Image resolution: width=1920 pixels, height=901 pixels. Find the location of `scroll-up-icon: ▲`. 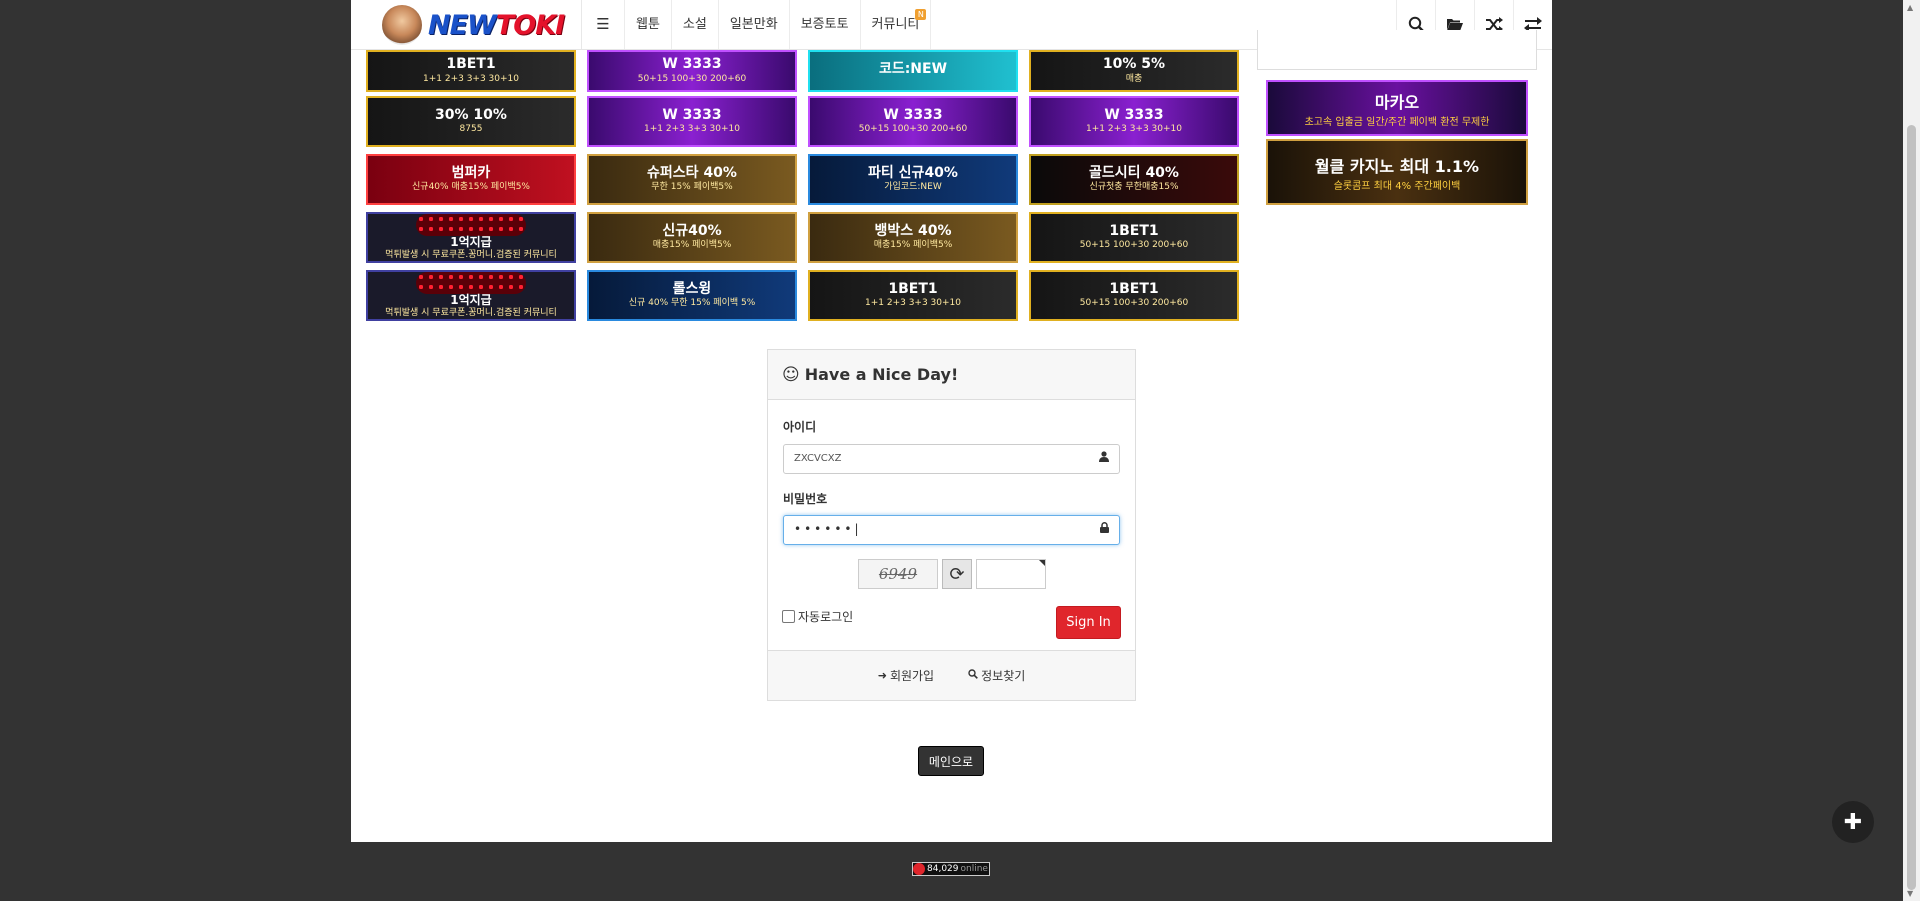

scroll-up-icon: ▲ is located at coordinates (1910, 7).